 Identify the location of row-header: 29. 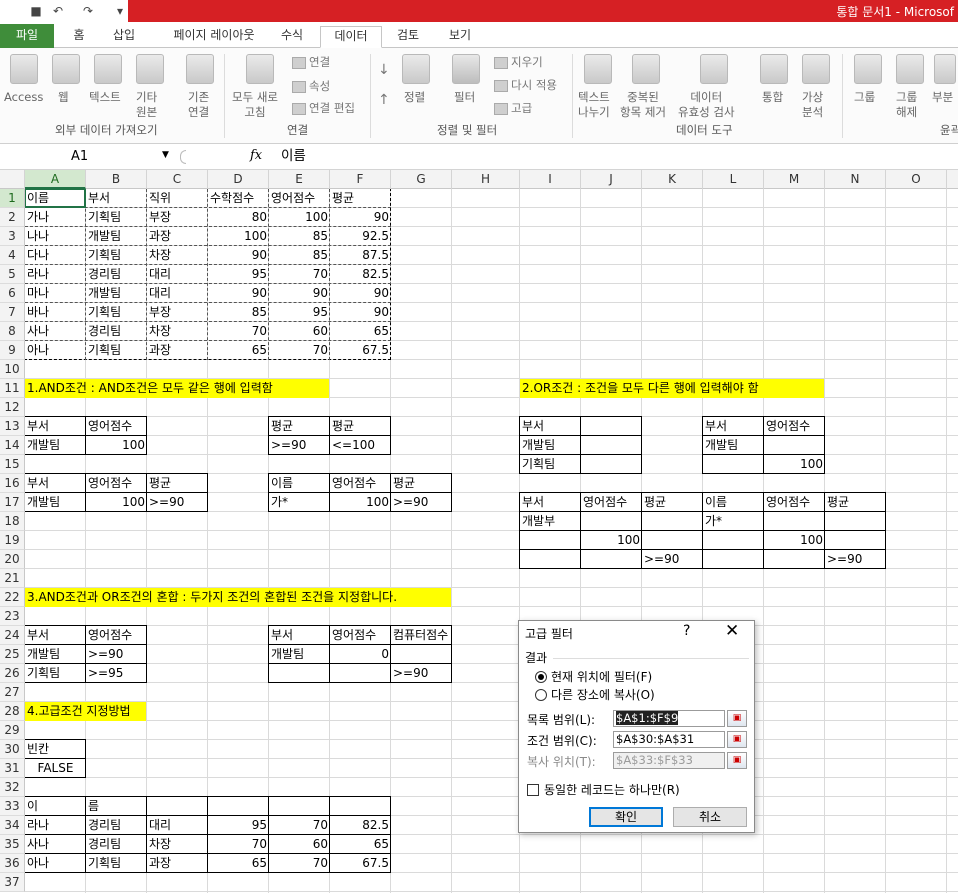
(12, 730).